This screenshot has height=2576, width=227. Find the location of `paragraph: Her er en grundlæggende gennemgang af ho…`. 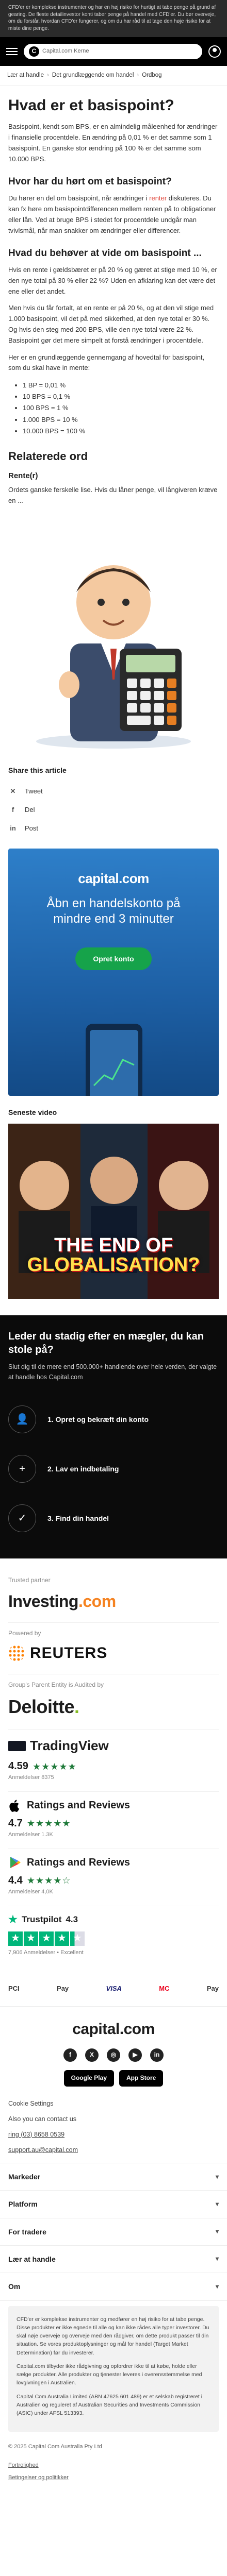

paragraph: Her er en grundlæggende gennemgang af ho… is located at coordinates (106, 362).